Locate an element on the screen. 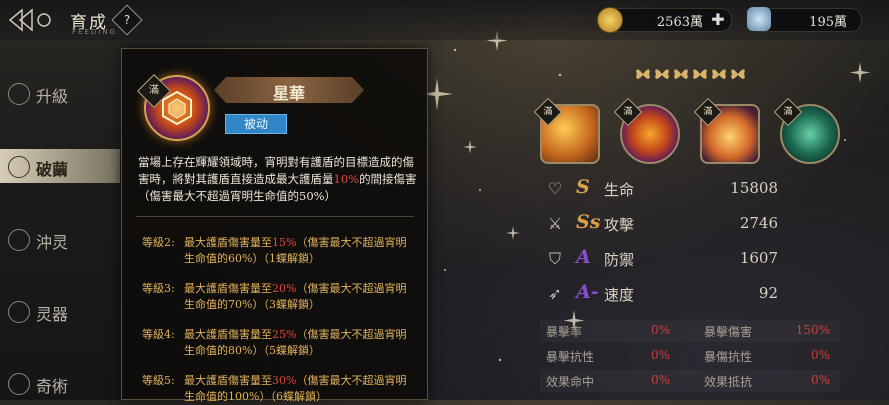  stat-speed: ➶ A- 速度 92 is located at coordinates (690, 294).